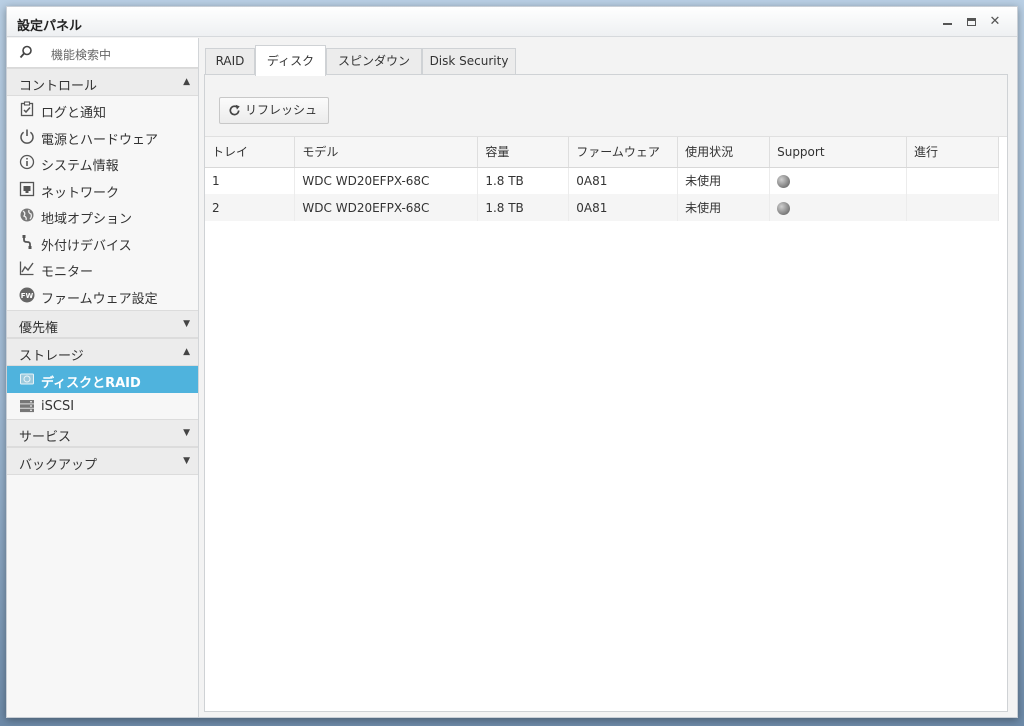 Image resolution: width=1024 pixels, height=726 pixels. I want to click on tab-disk-security: Disk Security, so click(469, 61).